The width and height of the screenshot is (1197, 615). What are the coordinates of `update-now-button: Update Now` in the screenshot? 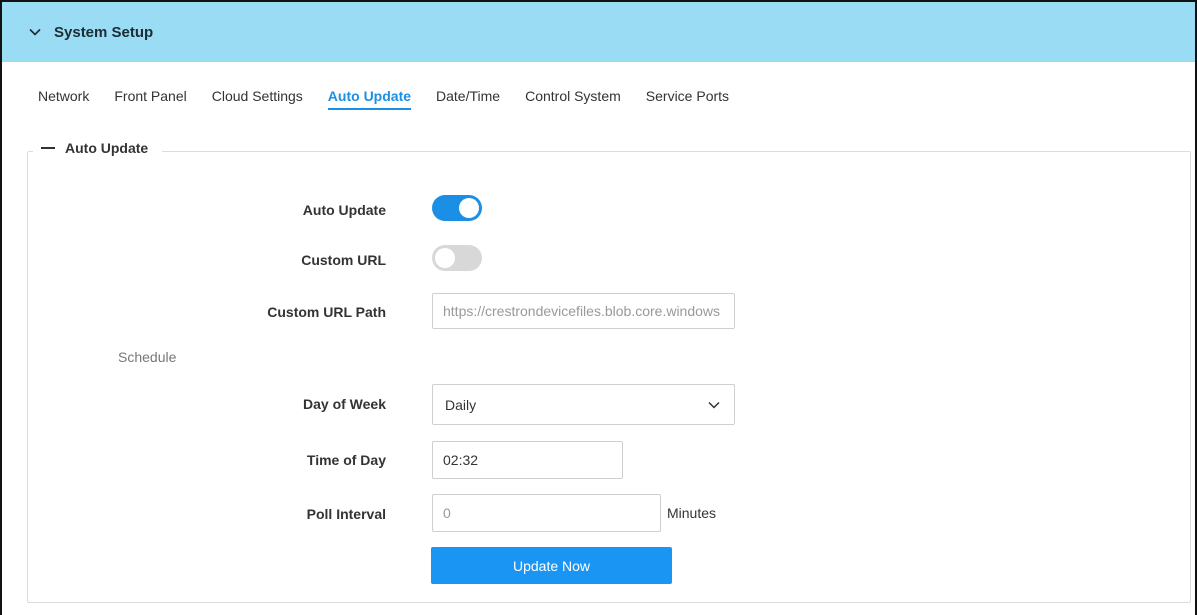 It's located at (551, 565).